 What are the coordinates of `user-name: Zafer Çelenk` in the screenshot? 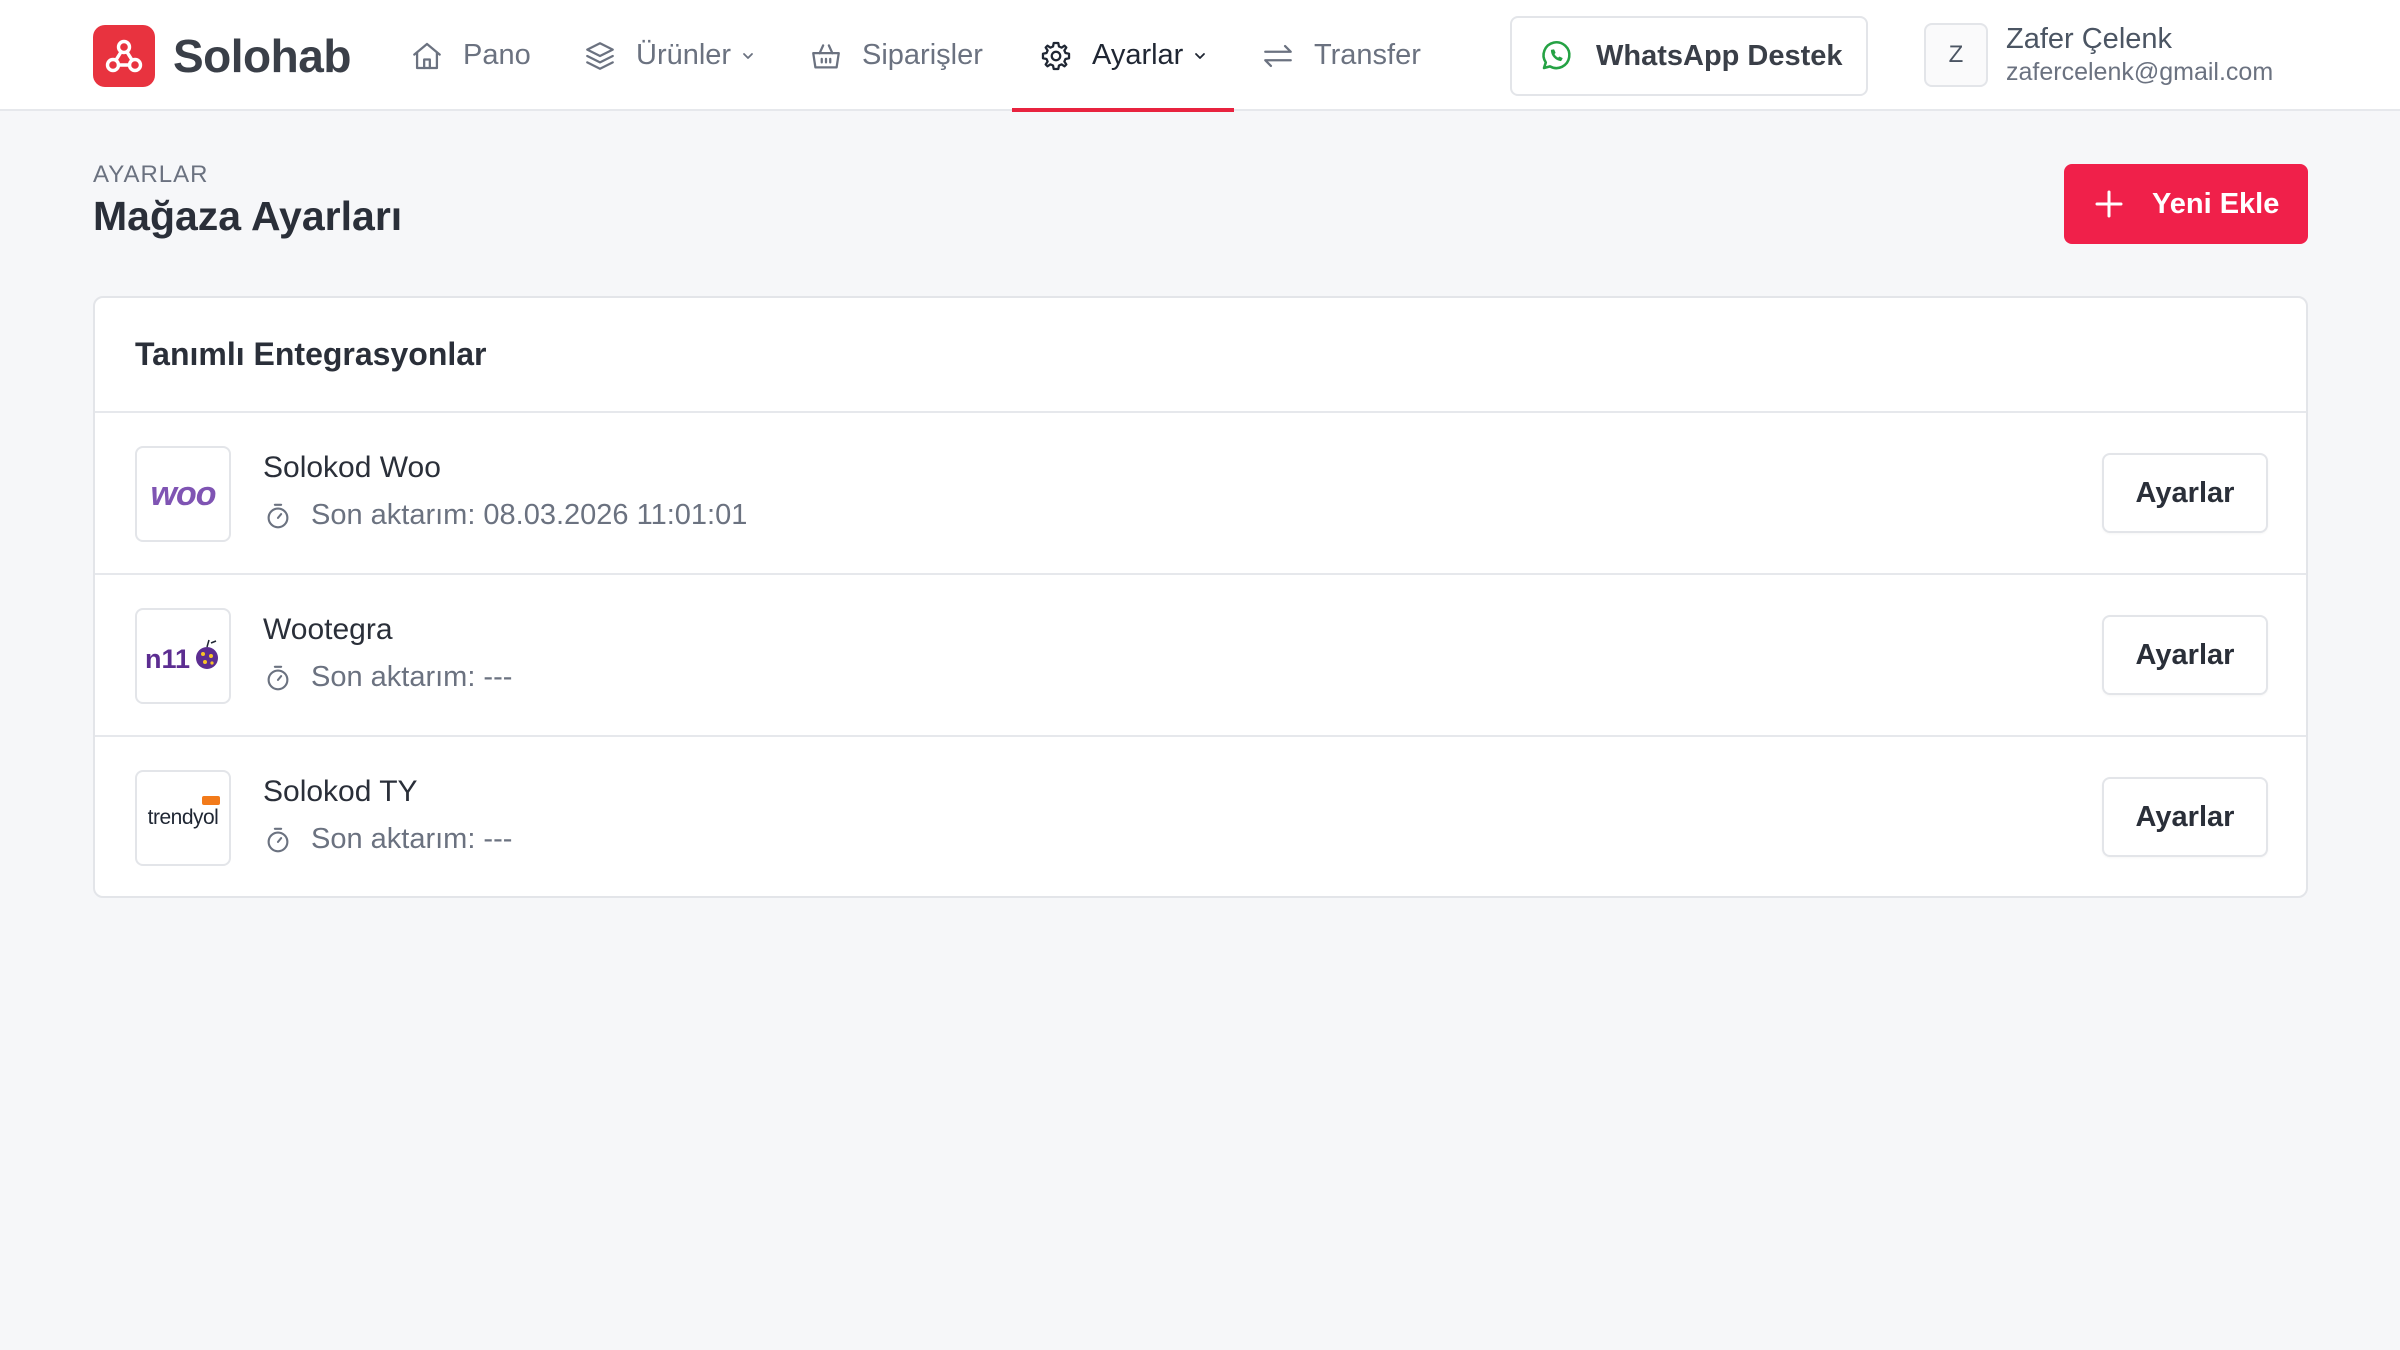 It's located at (2089, 39).